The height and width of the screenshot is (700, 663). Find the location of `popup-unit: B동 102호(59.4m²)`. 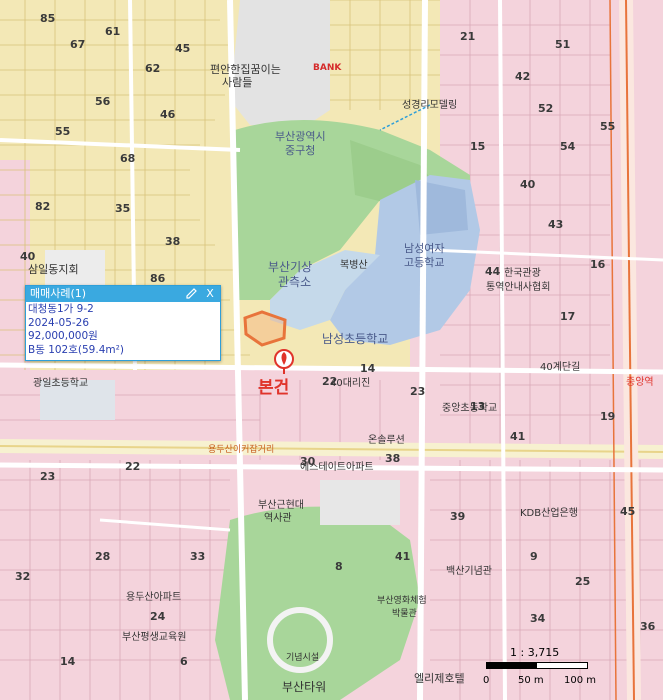

popup-unit: B동 102호(59.4m²) is located at coordinates (76, 349).